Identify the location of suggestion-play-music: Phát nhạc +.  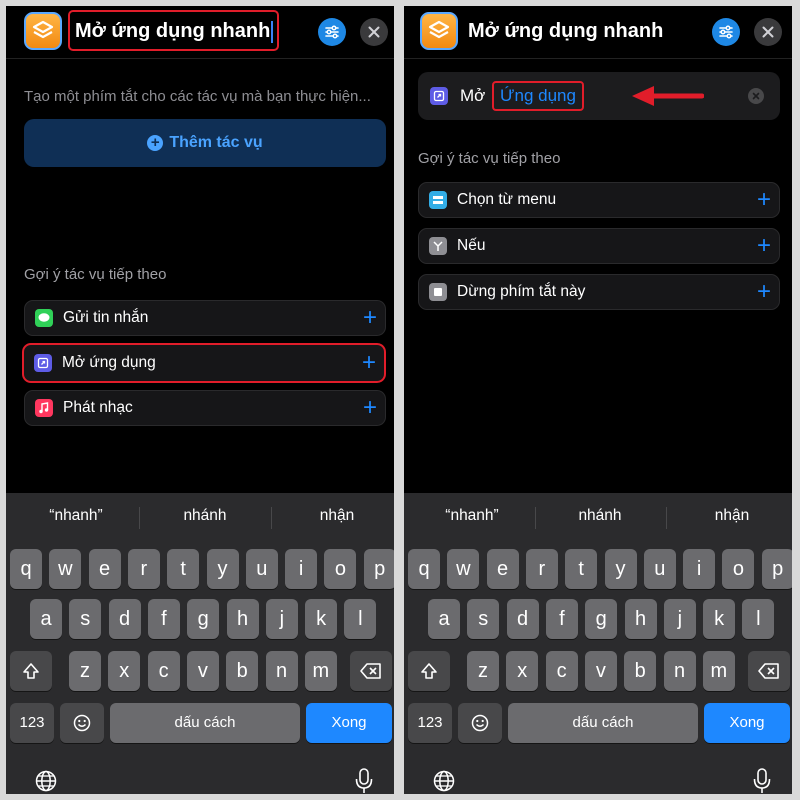
(205, 408).